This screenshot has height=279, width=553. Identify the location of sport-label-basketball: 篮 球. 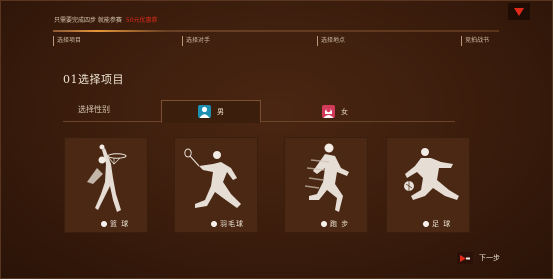
(120, 223).